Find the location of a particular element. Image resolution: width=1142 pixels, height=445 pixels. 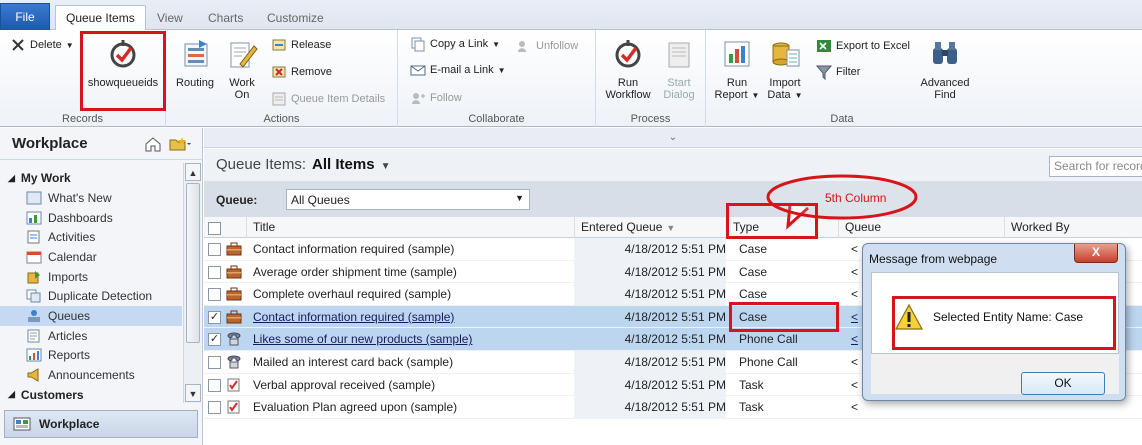

import-data-button: Import Data ▼ is located at coordinates (785, 70).